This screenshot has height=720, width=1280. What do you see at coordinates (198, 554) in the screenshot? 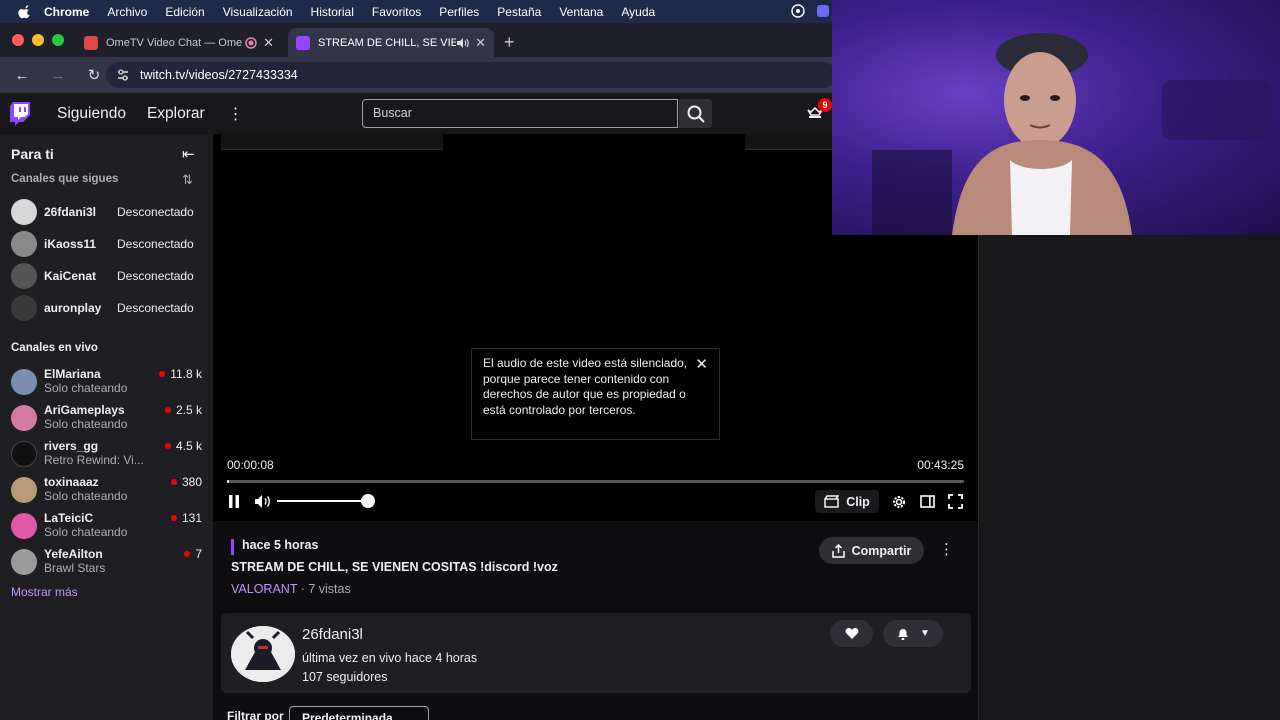
I see `viewer-count-text: 7` at bounding box center [198, 554].